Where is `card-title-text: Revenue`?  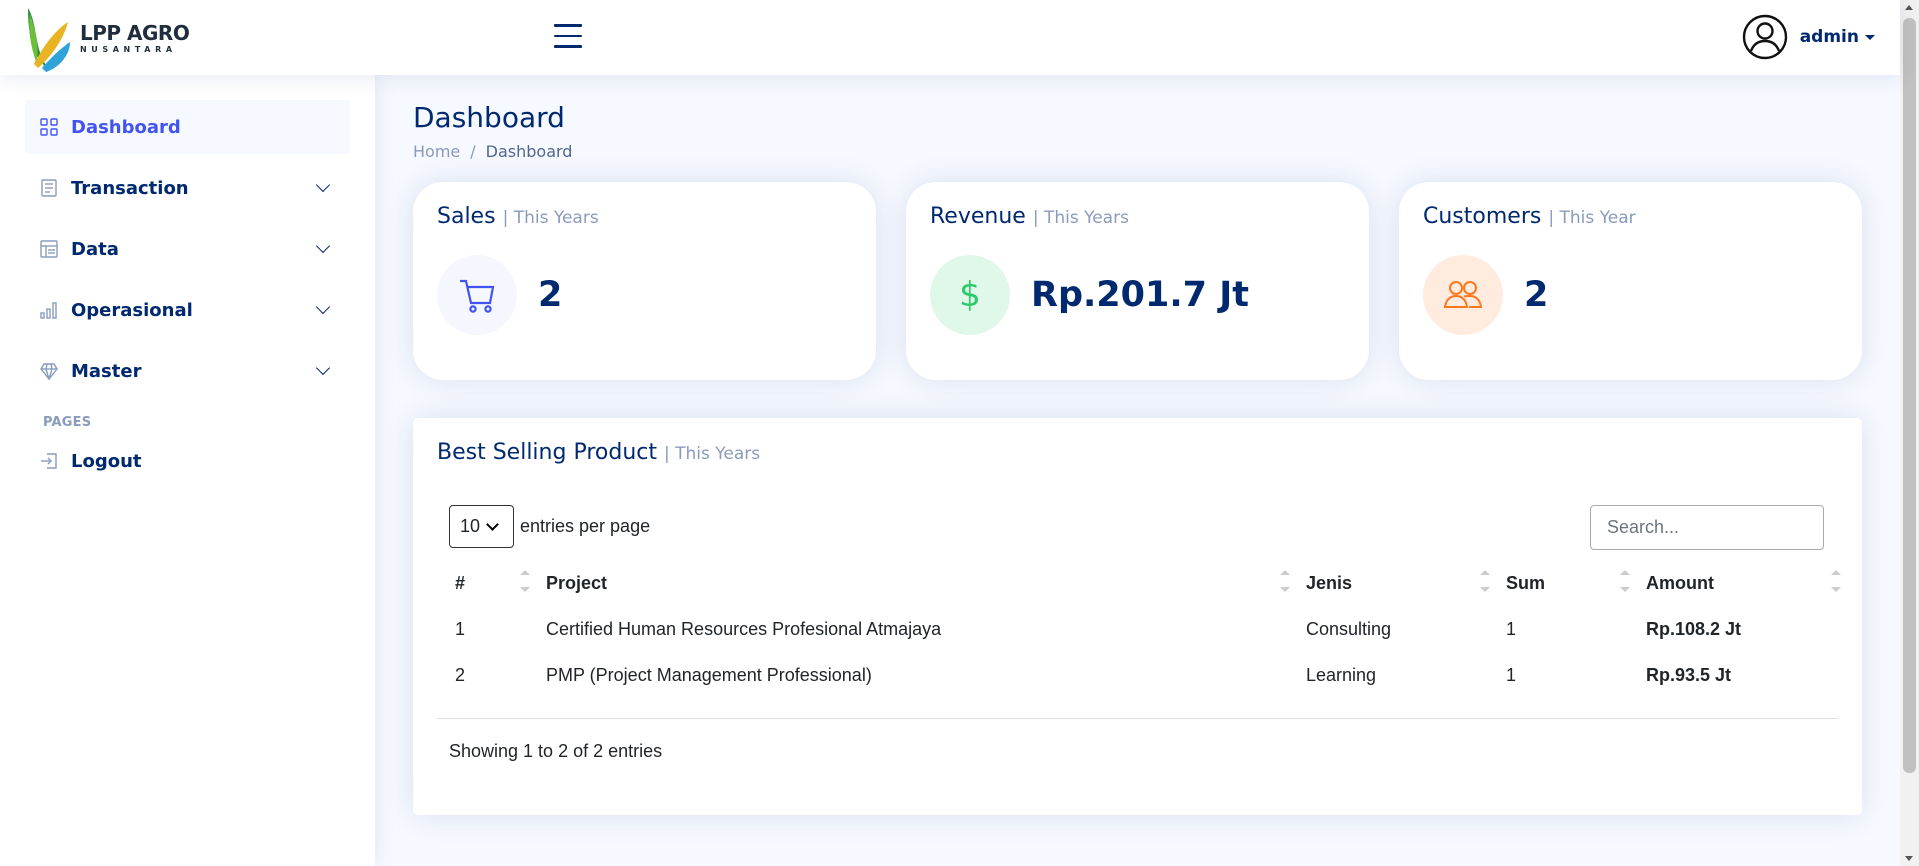
card-title-text: Revenue is located at coordinates (978, 216).